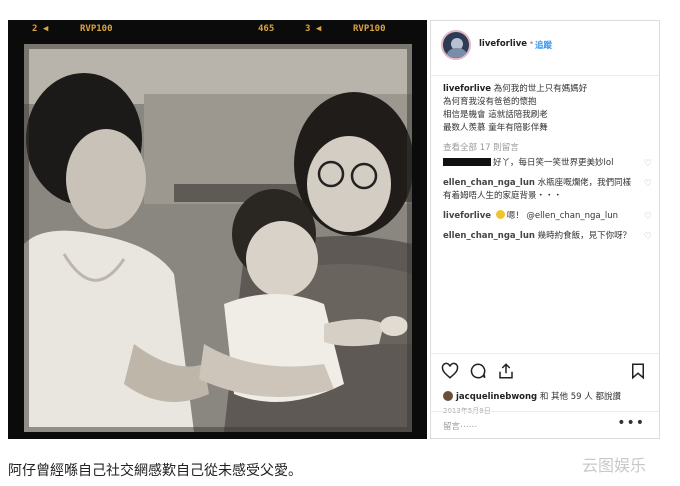 This screenshot has height=486, width=680. What do you see at coordinates (496, 397) in the screenshot?
I see `likes-username: jacquelinebwong` at bounding box center [496, 397].